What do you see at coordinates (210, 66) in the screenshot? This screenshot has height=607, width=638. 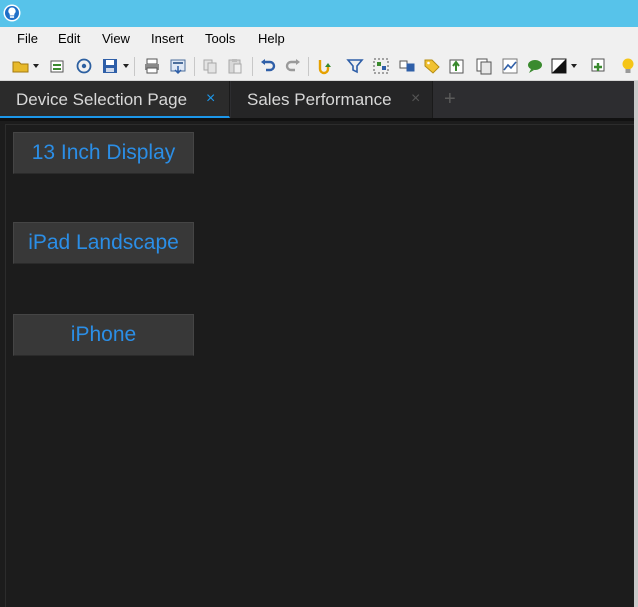 I see `copy-icon` at bounding box center [210, 66].